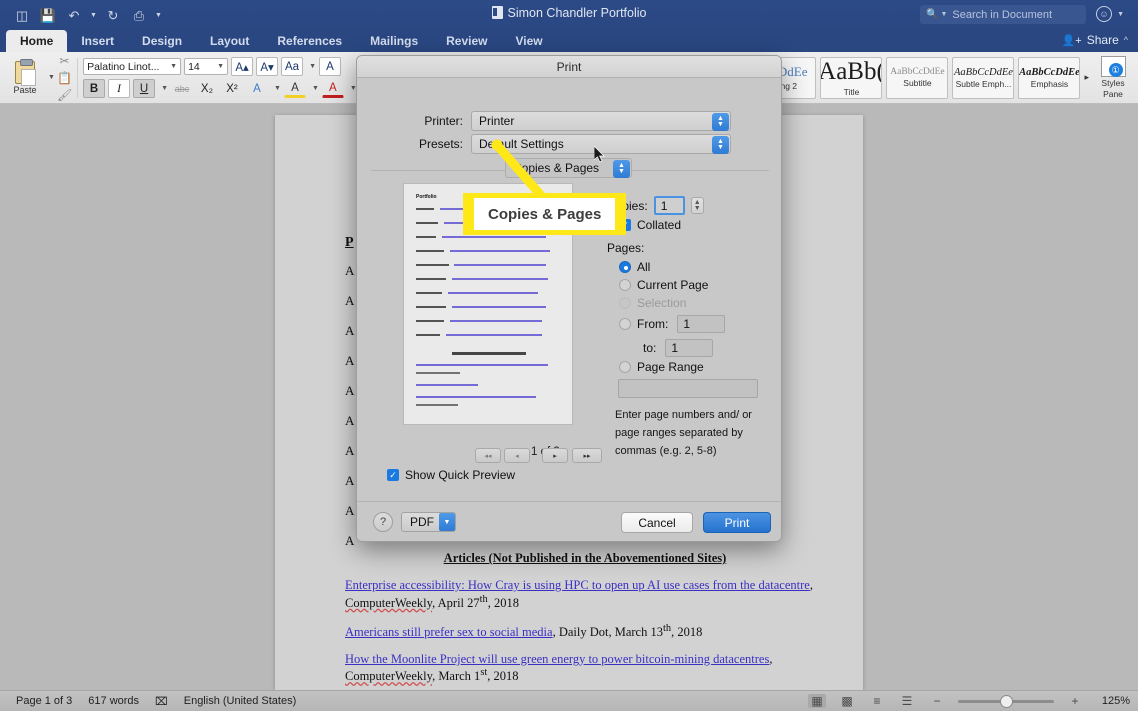  Describe the element at coordinates (74, 15) in the screenshot. I see `undo-icon: ↶` at that location.